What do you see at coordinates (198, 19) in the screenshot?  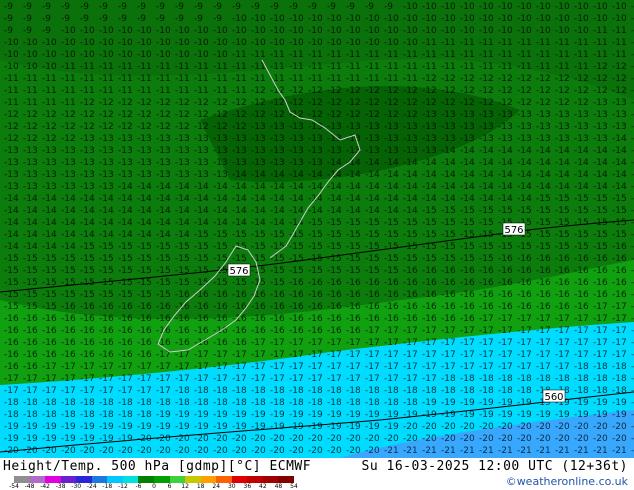 I see `svg-text: -9` at bounding box center [198, 19].